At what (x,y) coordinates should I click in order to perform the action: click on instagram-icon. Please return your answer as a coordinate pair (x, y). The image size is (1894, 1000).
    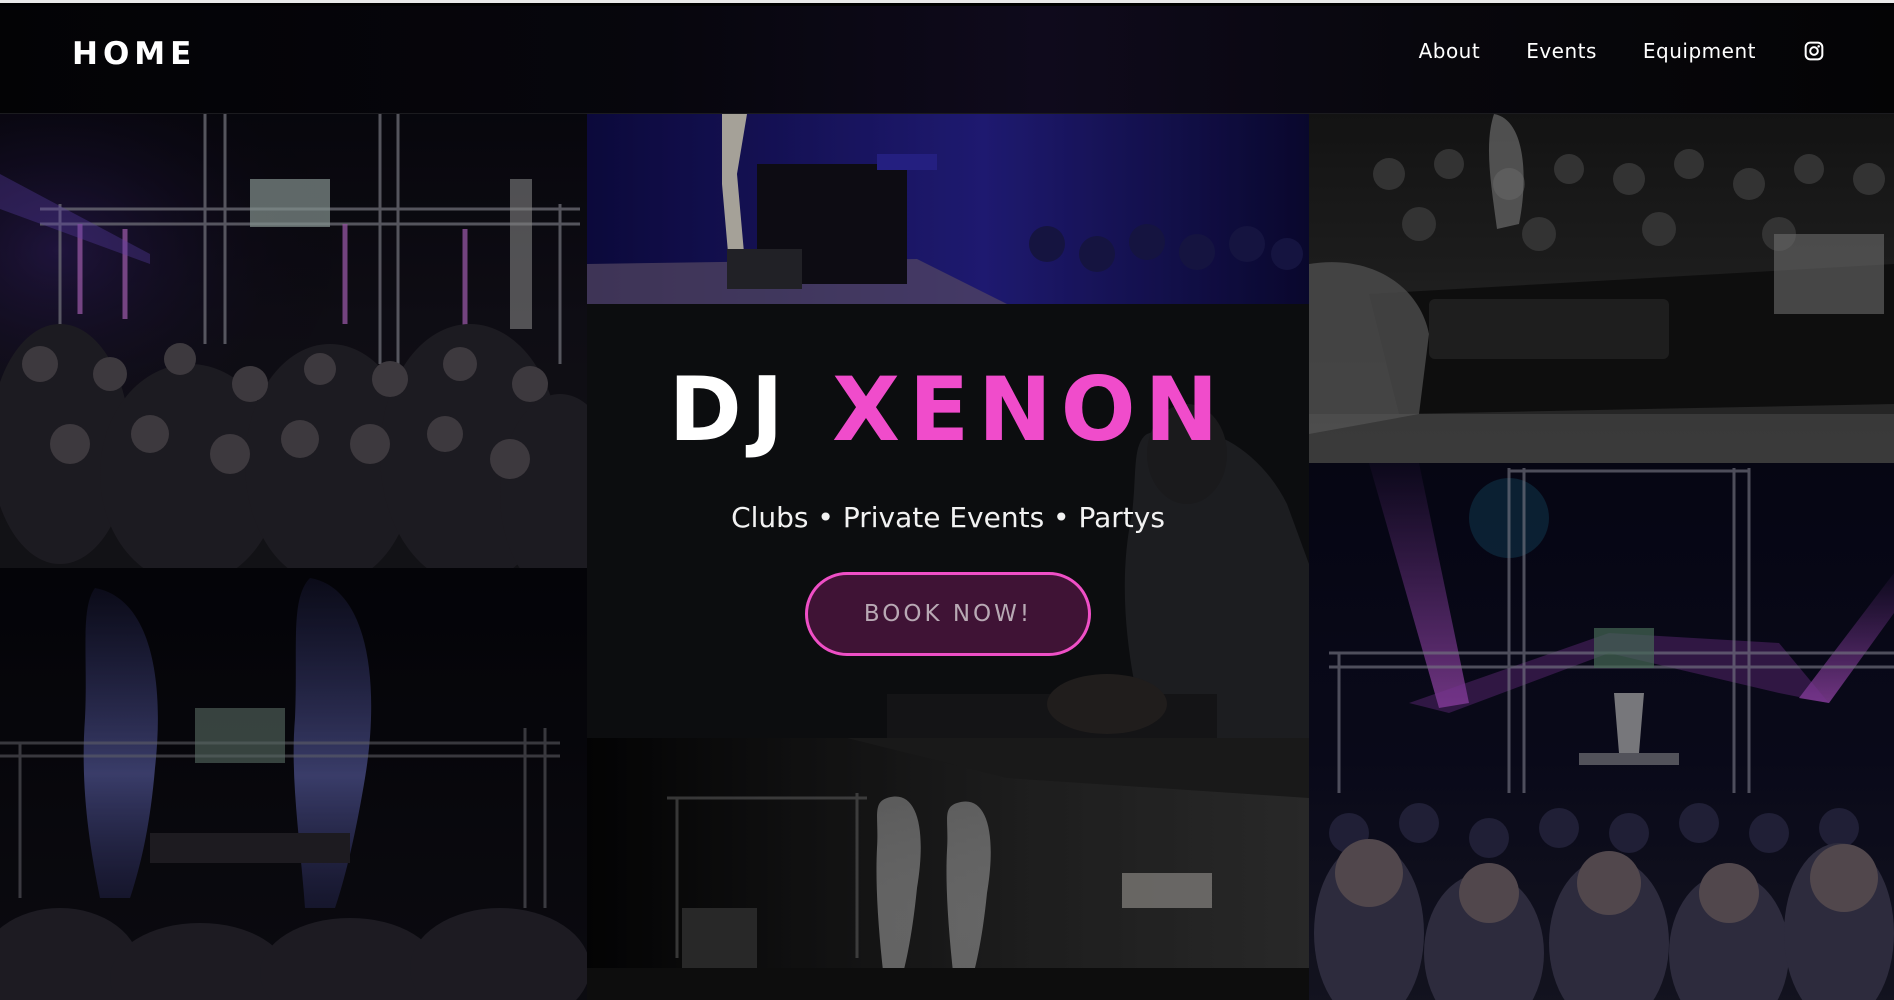
    Looking at the image, I should click on (1814, 51).